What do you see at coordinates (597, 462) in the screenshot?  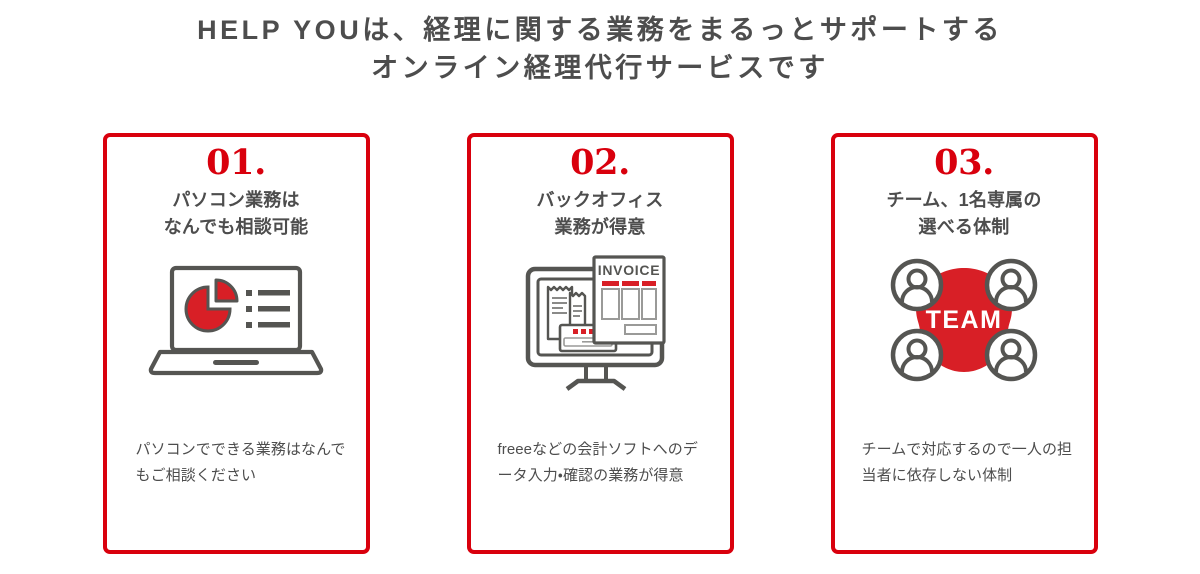 I see `card-description-02: freeeなどの会計ソフトへのデータ入力・確認の業務が得意` at bounding box center [597, 462].